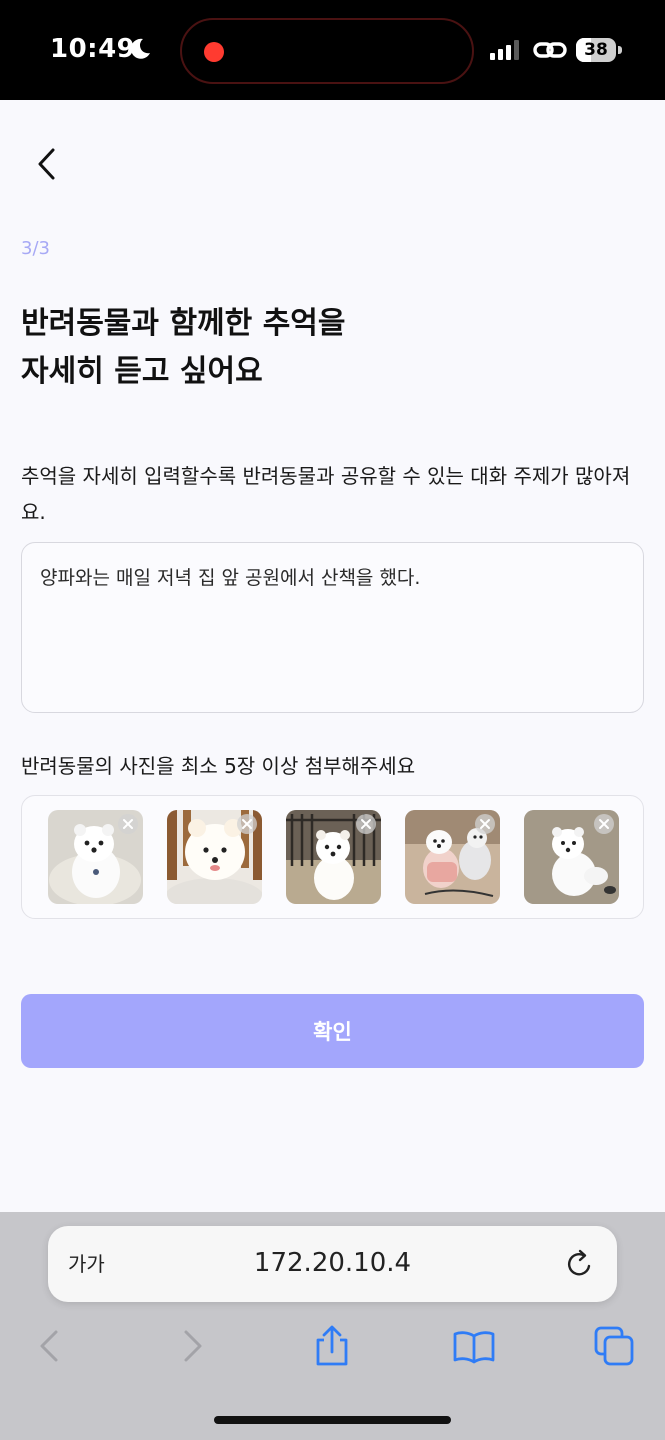  I want to click on back-button, so click(46, 164).